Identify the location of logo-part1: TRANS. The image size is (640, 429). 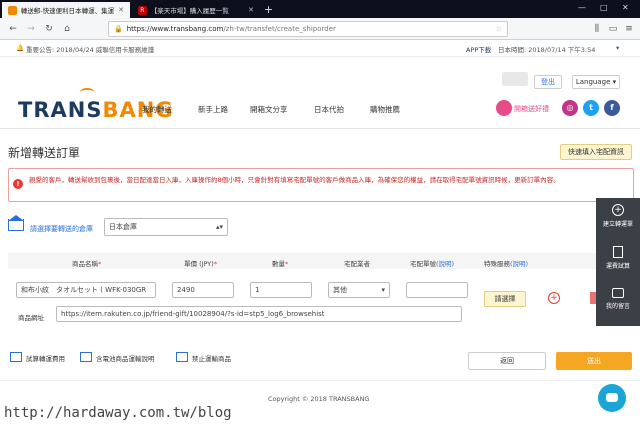
(60, 110).